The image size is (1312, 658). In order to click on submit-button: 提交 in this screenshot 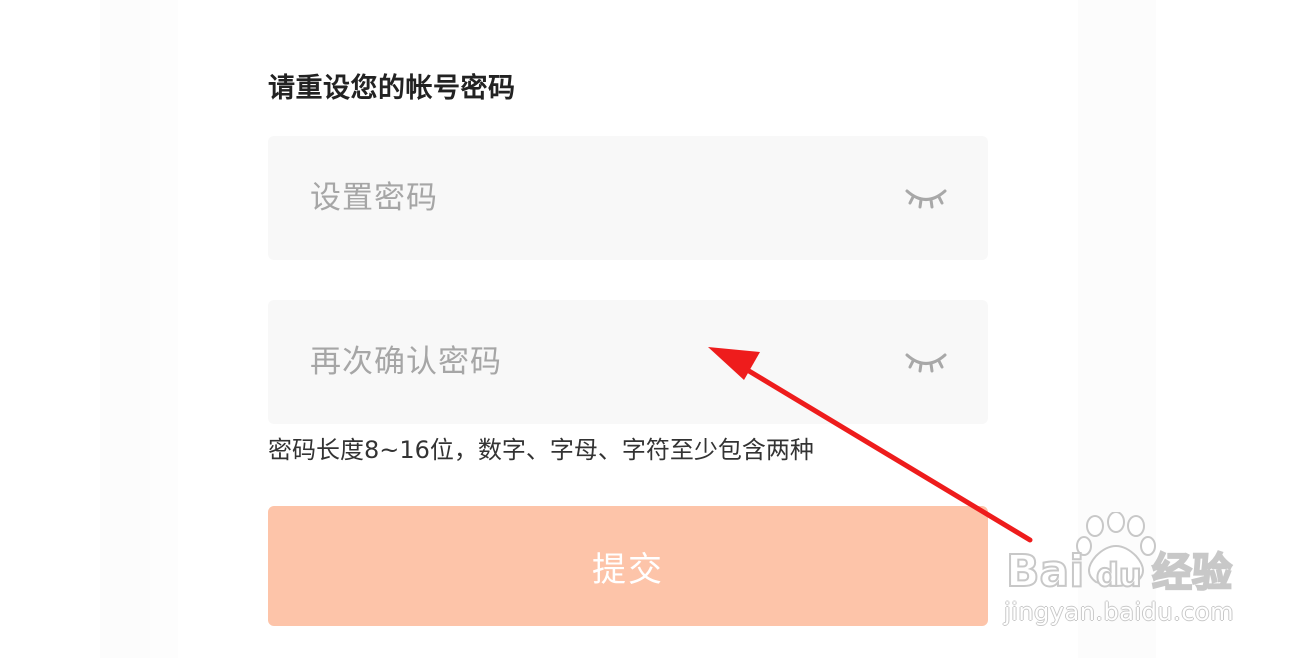, I will do `click(628, 566)`.